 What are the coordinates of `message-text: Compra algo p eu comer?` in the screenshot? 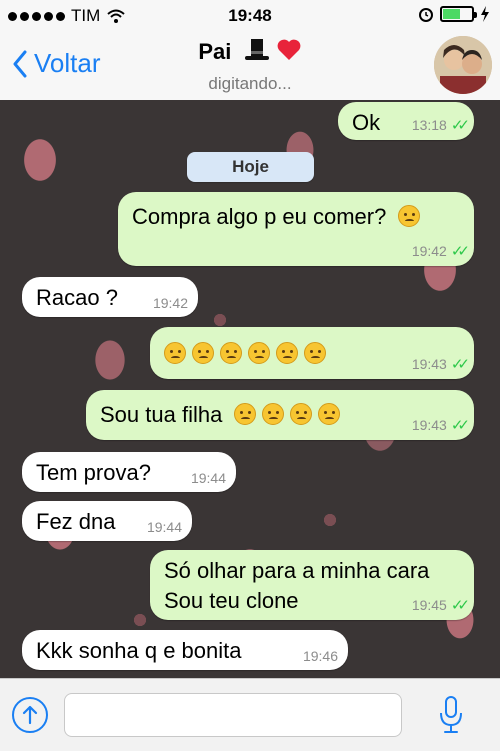 It's located at (279, 217).